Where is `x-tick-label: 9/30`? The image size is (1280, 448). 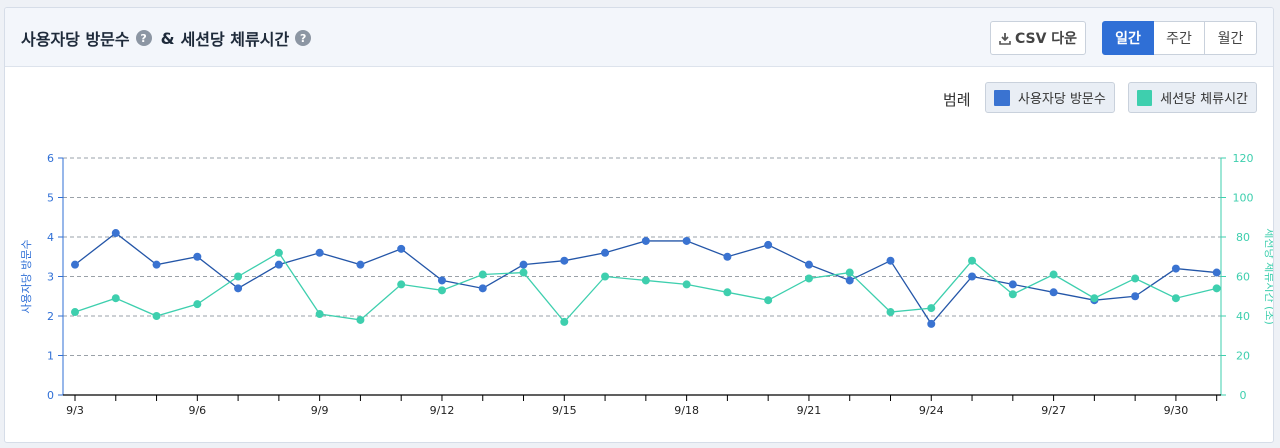
x-tick-label: 9/30 is located at coordinates (1176, 410).